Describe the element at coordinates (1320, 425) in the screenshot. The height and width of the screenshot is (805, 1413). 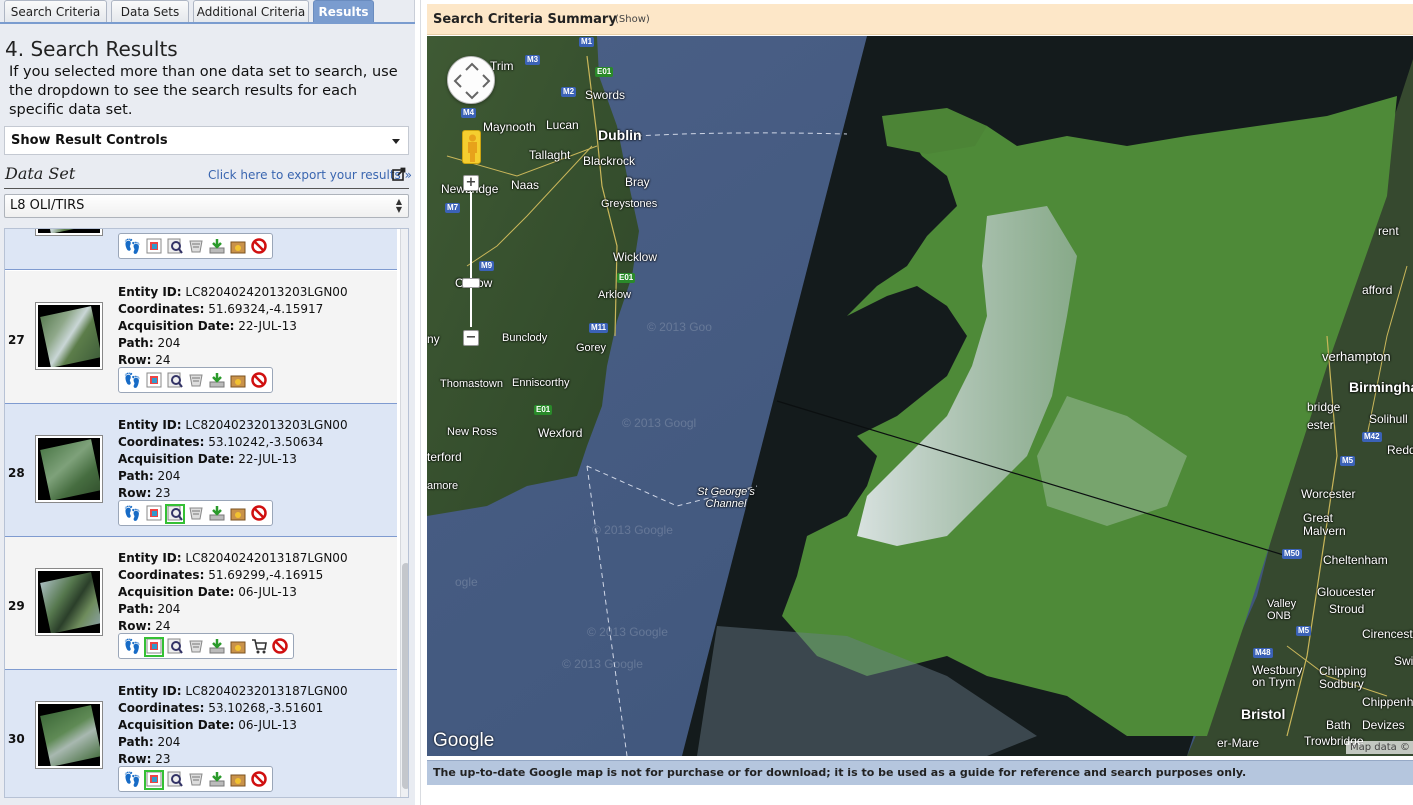
I see `map-label: ester` at that location.